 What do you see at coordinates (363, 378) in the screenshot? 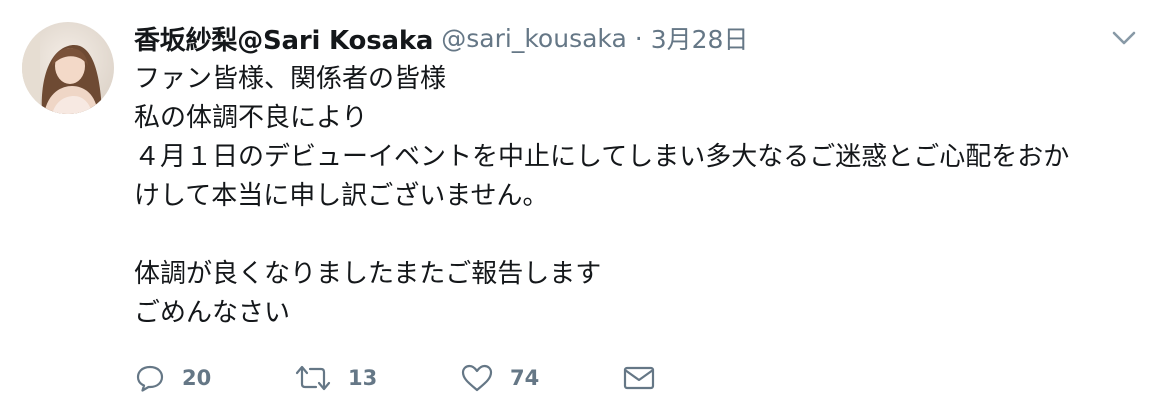
I see `retweet-count: 13` at bounding box center [363, 378].